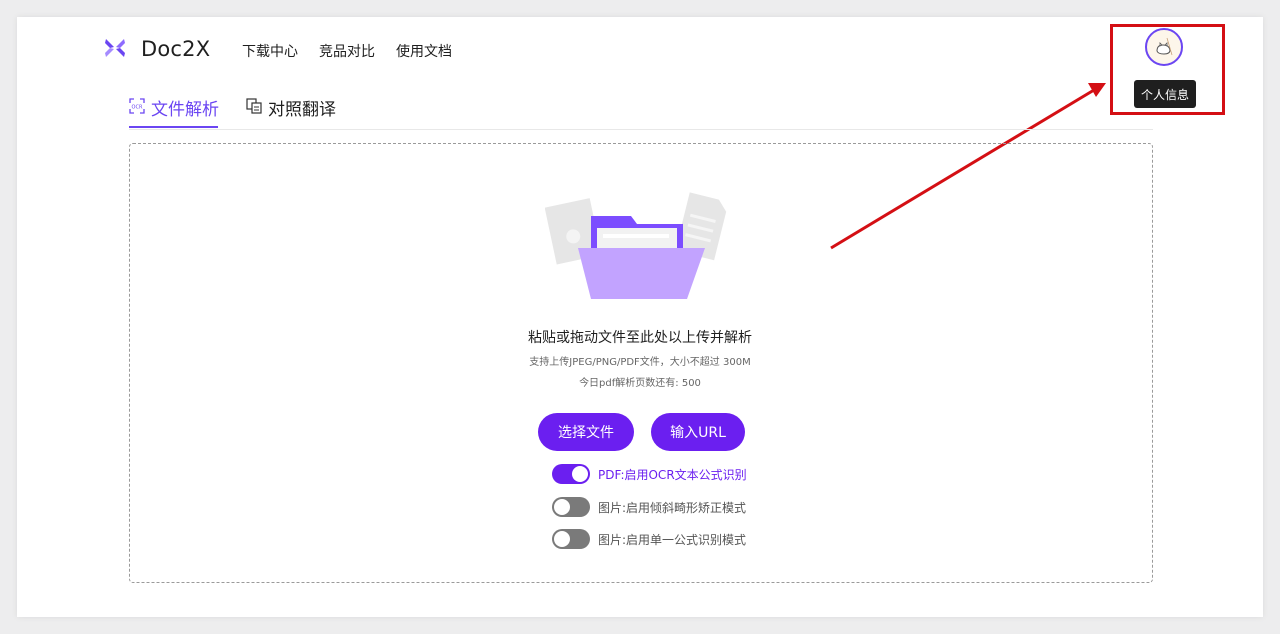 The width and height of the screenshot is (1280, 634). I want to click on tab-compare-translate: 对照翻译, so click(291, 112).